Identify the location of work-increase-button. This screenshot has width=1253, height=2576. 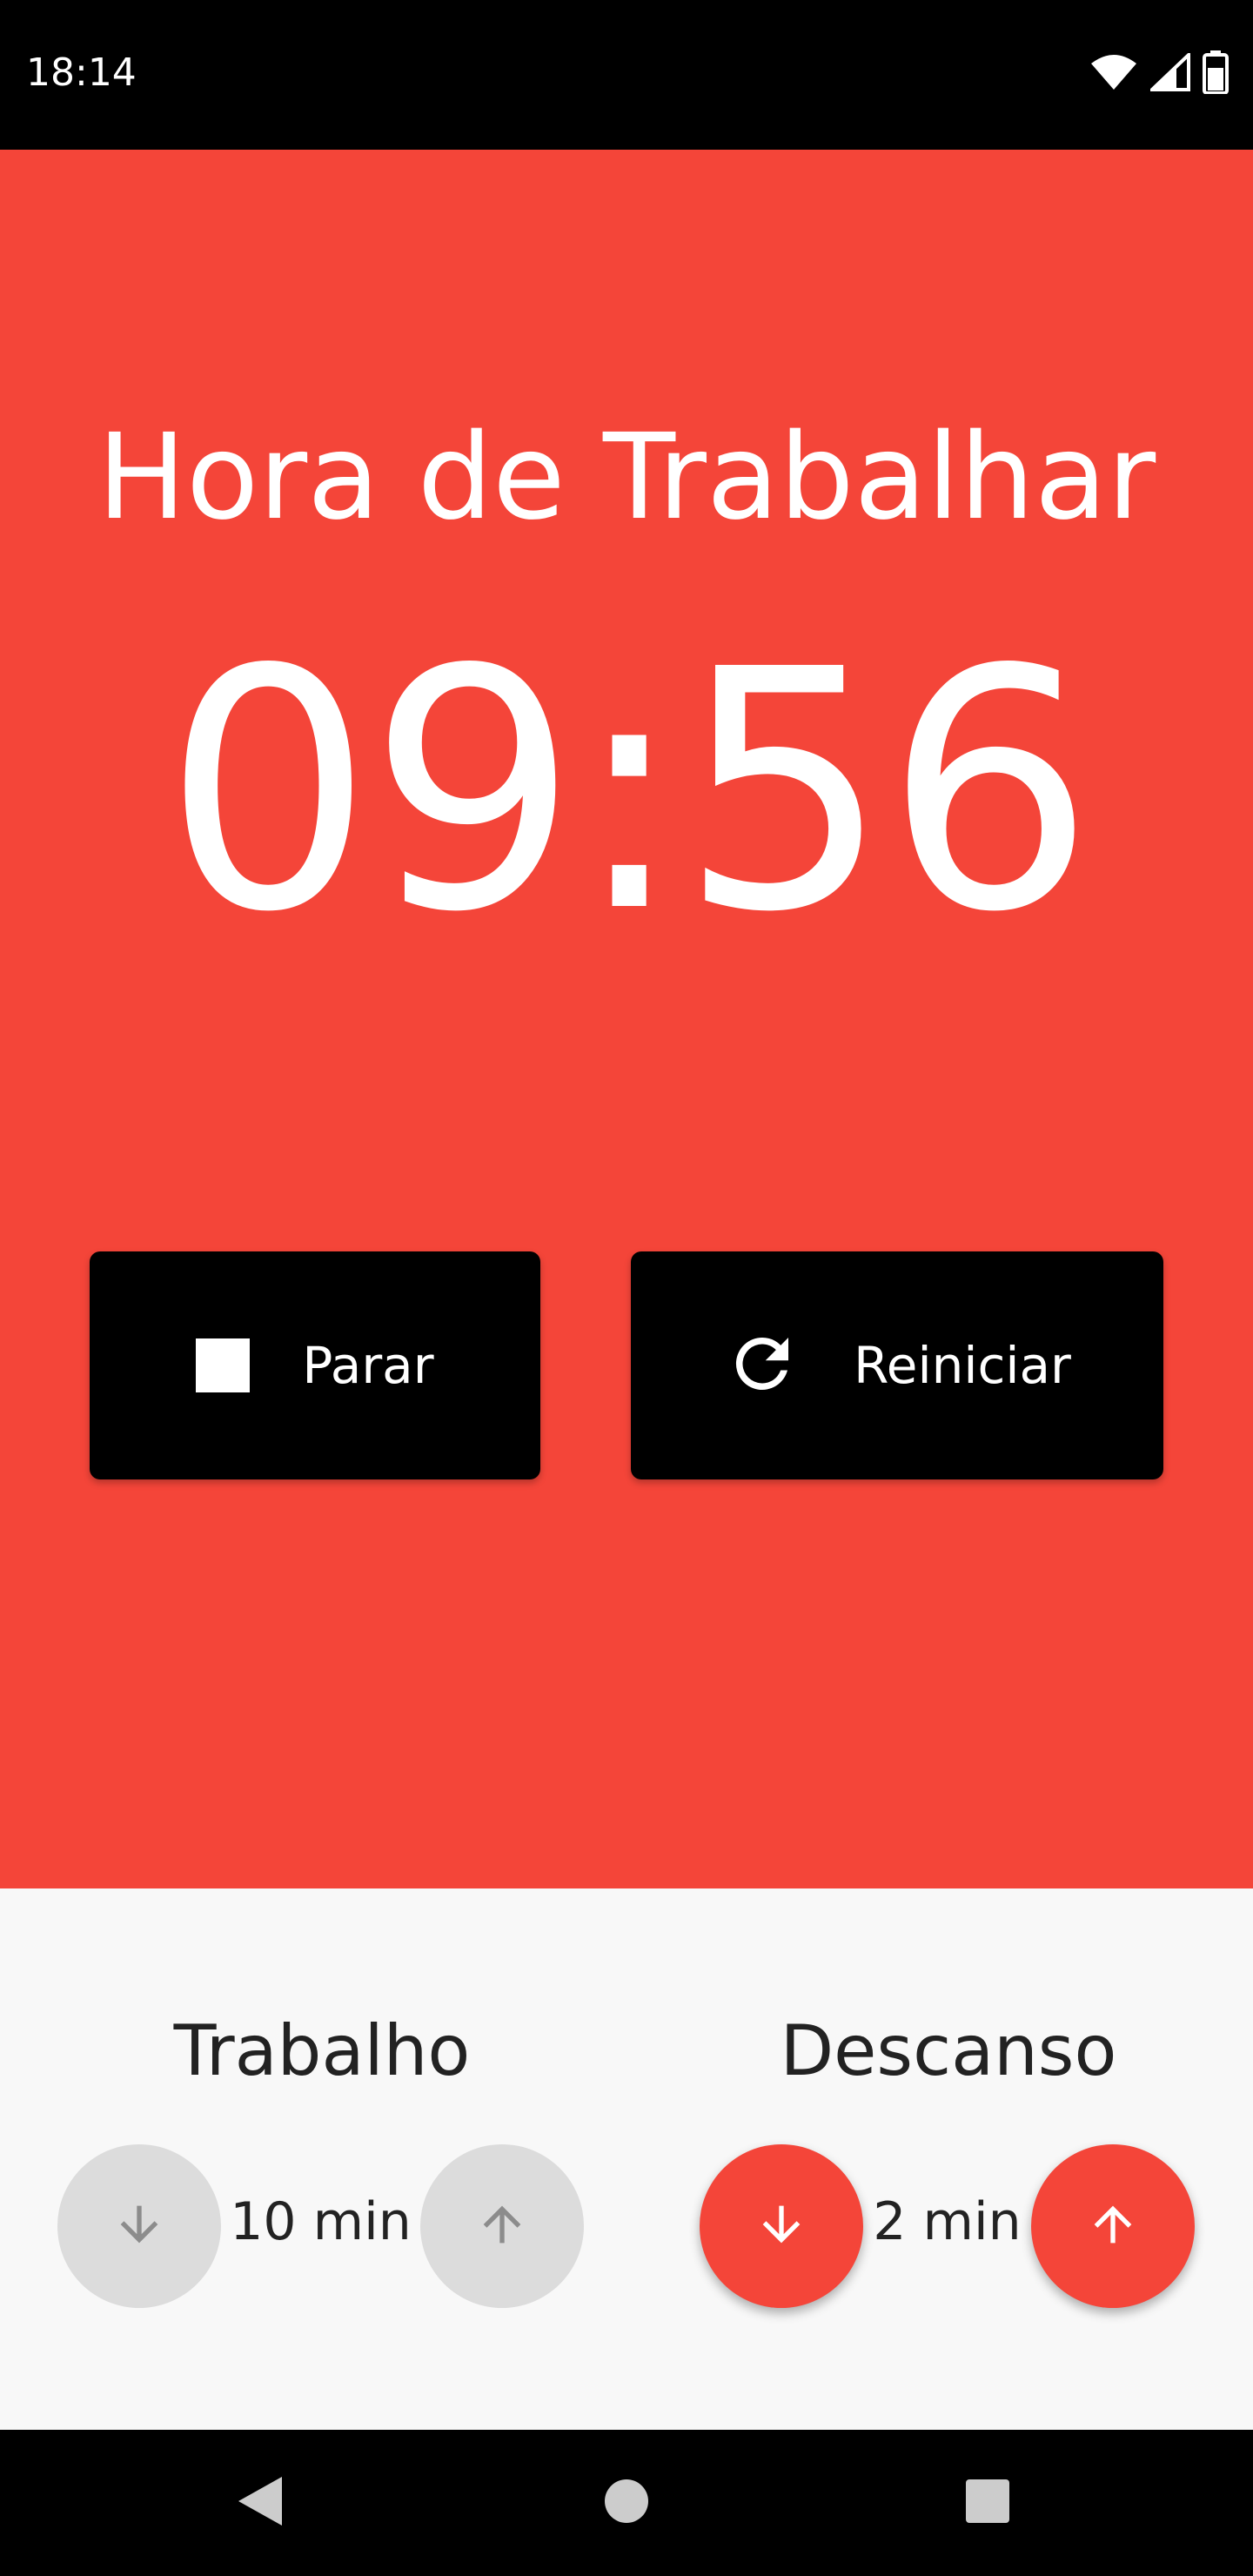
(502, 2226).